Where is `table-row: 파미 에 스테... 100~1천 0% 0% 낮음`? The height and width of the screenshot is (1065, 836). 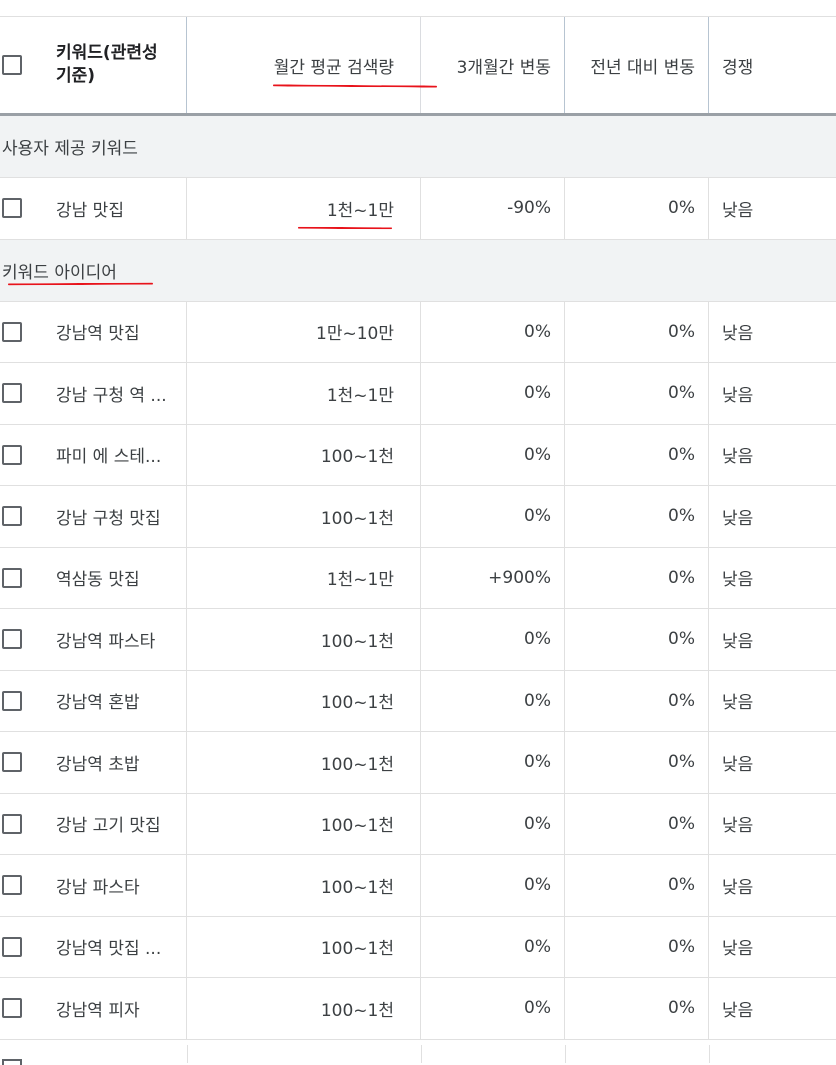 table-row: 파미 에 스테... 100~1천 0% 0% 낮음 is located at coordinates (418, 455).